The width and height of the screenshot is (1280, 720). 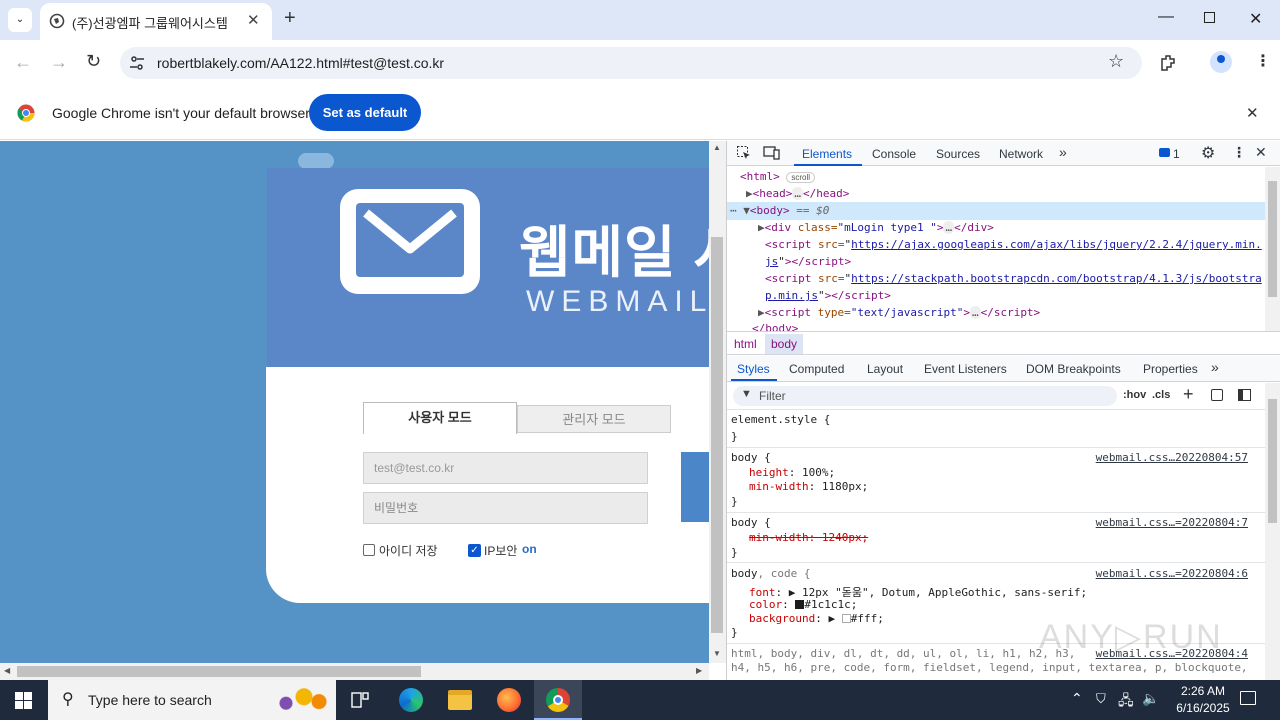 I want to click on tab-console: Console, so click(x=894, y=154).